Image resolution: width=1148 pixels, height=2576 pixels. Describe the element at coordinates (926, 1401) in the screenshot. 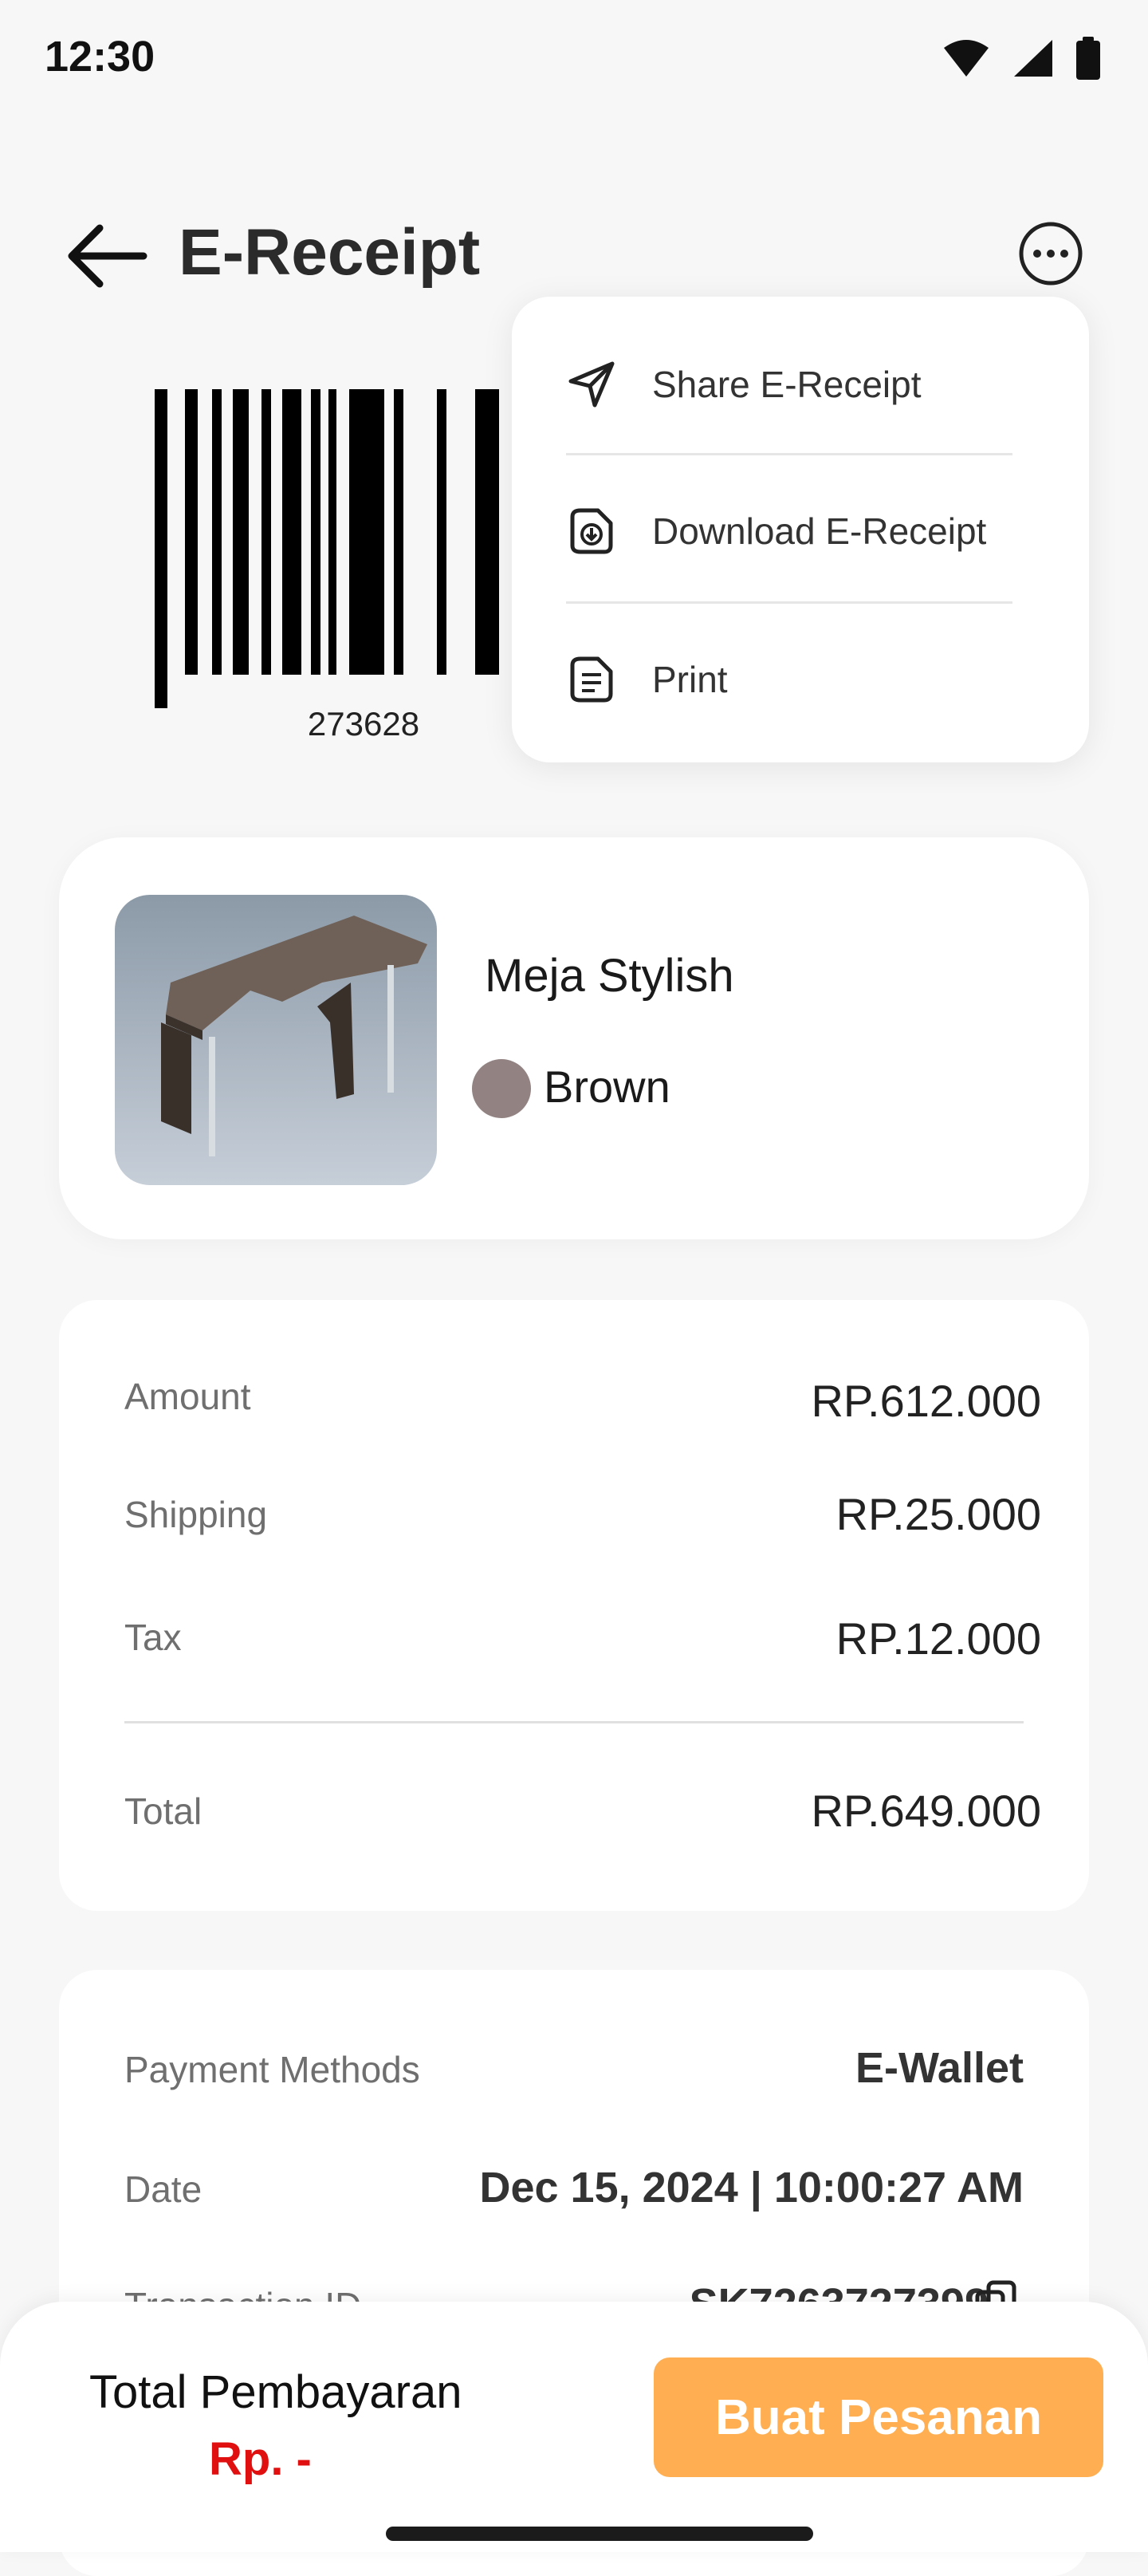

I see `amount-value: RP.612.000` at that location.